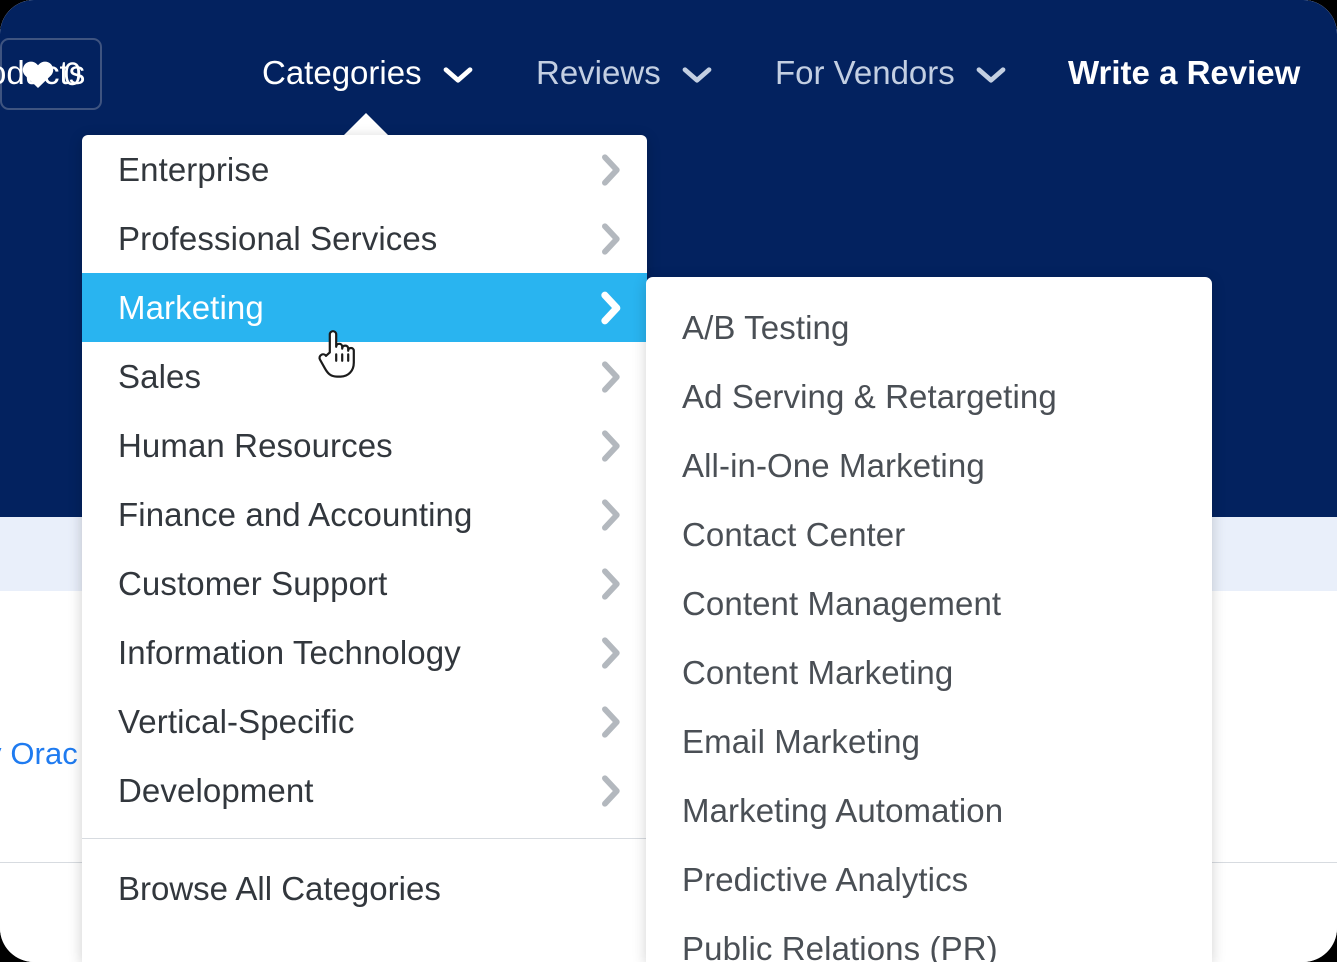 The image size is (1337, 962). I want to click on subcategory-item-label: Predictive Analytics, so click(825, 879).